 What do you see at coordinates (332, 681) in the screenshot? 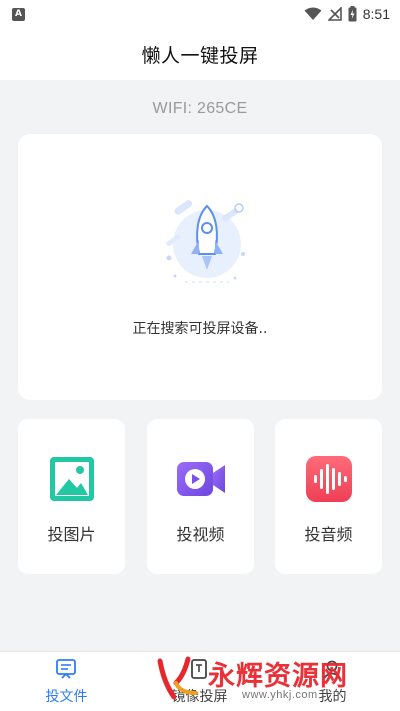
I see `nav-item-profile: 我的` at bounding box center [332, 681].